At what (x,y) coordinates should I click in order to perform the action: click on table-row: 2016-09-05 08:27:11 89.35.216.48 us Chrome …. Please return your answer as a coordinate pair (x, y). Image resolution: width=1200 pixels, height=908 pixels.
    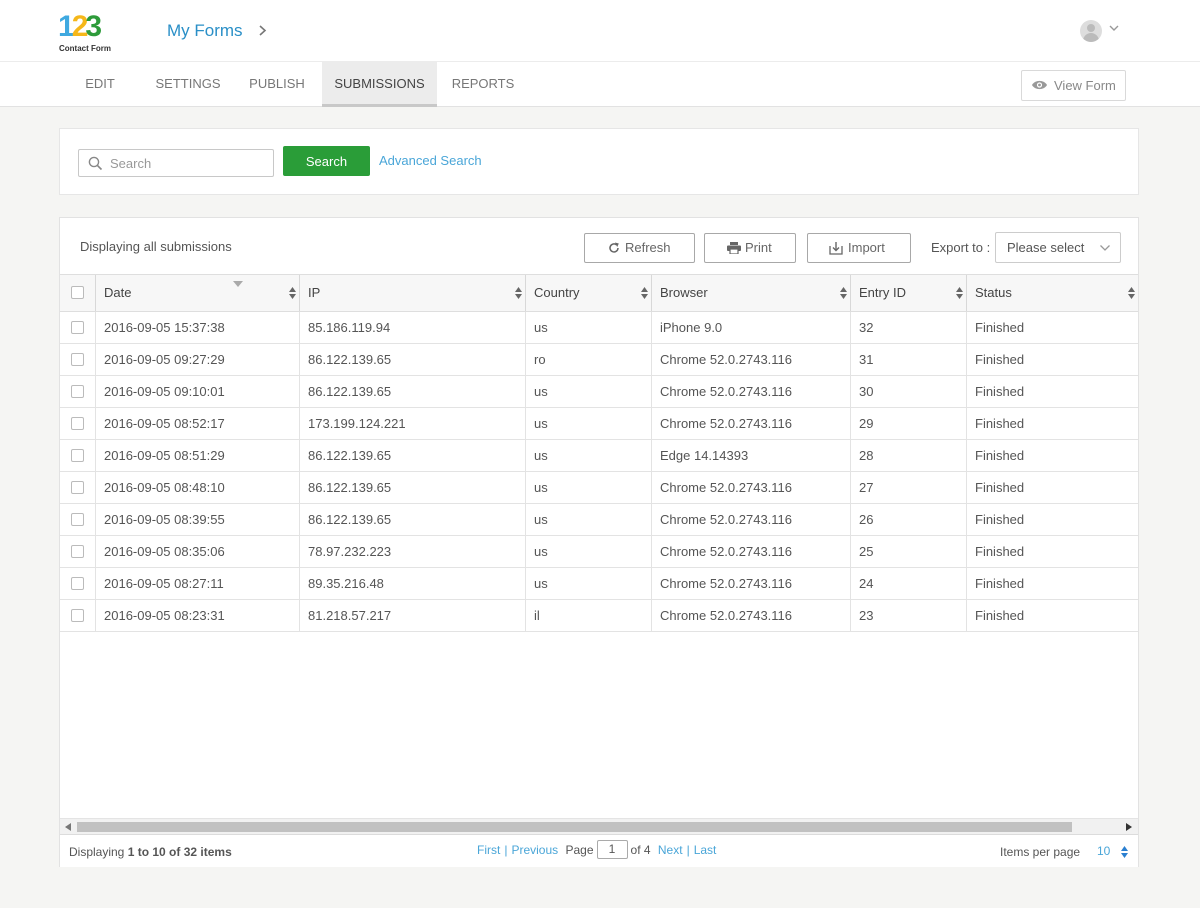
    Looking at the image, I should click on (599, 584).